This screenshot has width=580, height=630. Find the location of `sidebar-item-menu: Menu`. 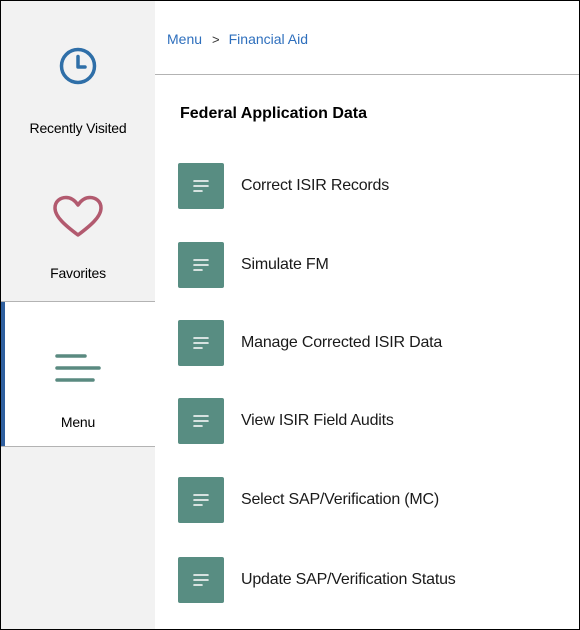

sidebar-item-menu: Menu is located at coordinates (78, 374).